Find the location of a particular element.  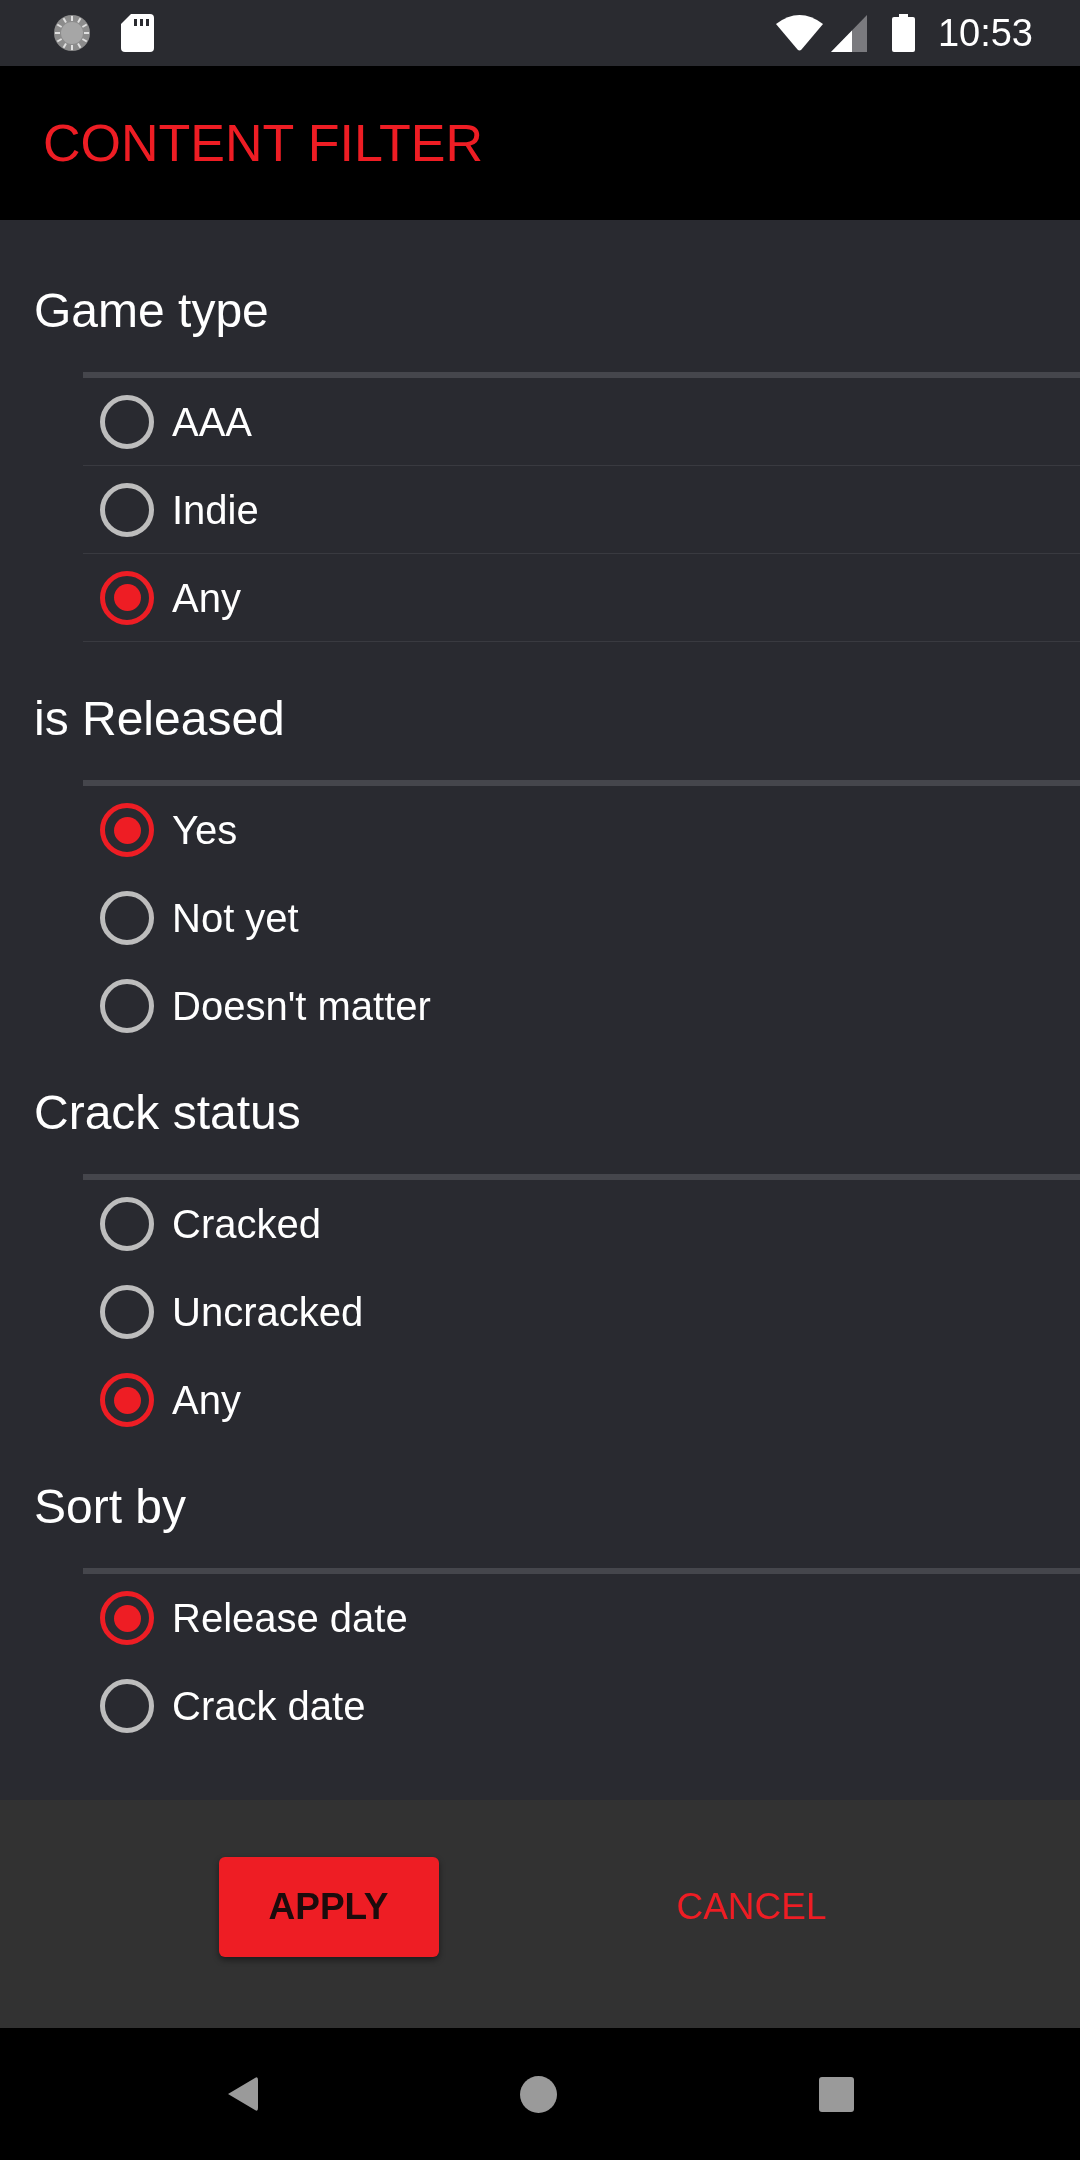

screen-title: CONTENT FILTER is located at coordinates (263, 143).